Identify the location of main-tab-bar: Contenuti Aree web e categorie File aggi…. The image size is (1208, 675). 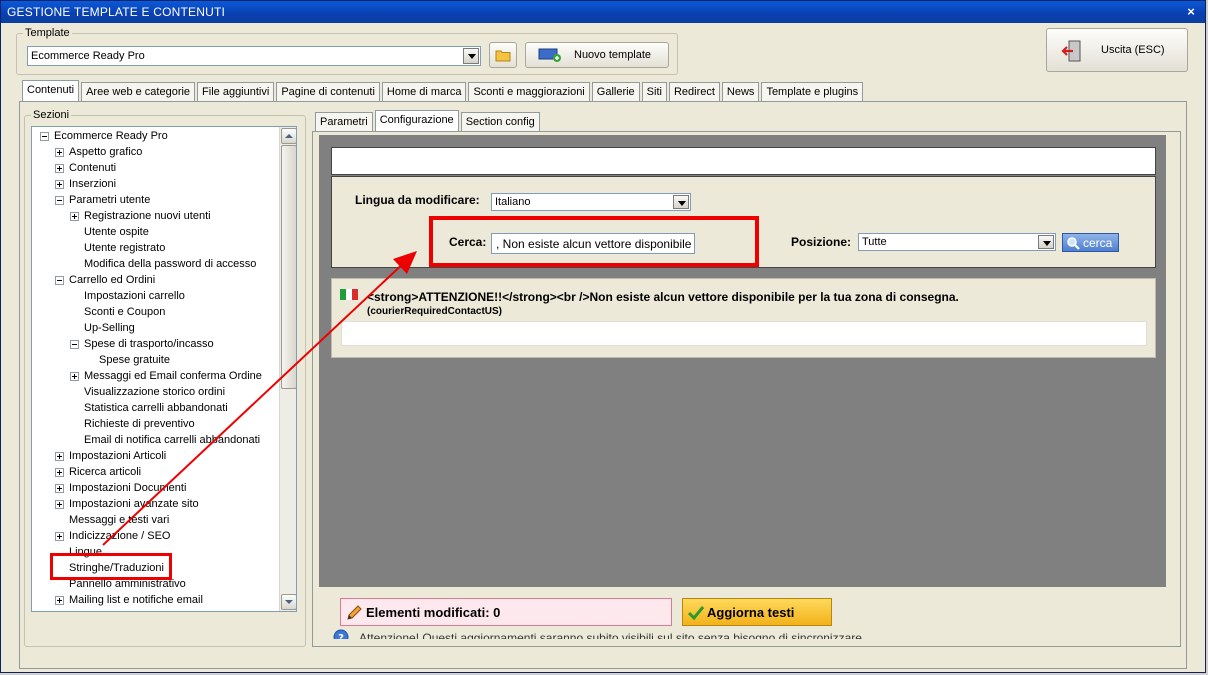
(443, 91).